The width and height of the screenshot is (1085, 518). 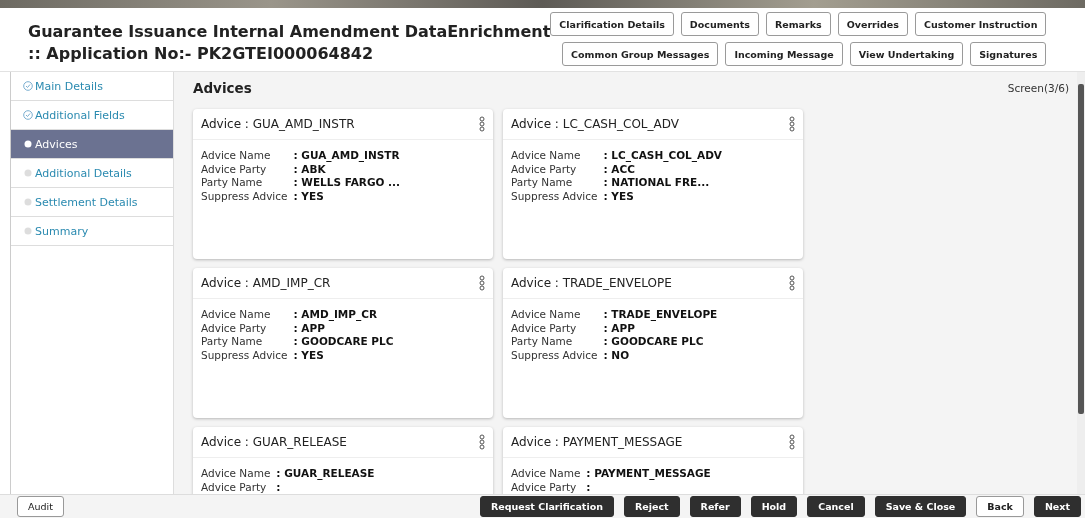 What do you see at coordinates (774, 506) in the screenshot?
I see `footer-button: Hold` at bounding box center [774, 506].